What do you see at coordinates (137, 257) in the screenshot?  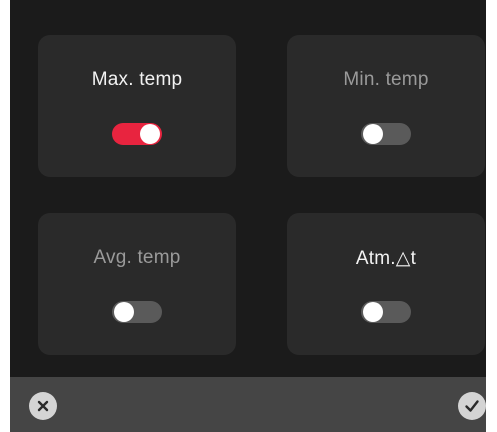 I see `avg-temp-label: Avg. temp` at bounding box center [137, 257].